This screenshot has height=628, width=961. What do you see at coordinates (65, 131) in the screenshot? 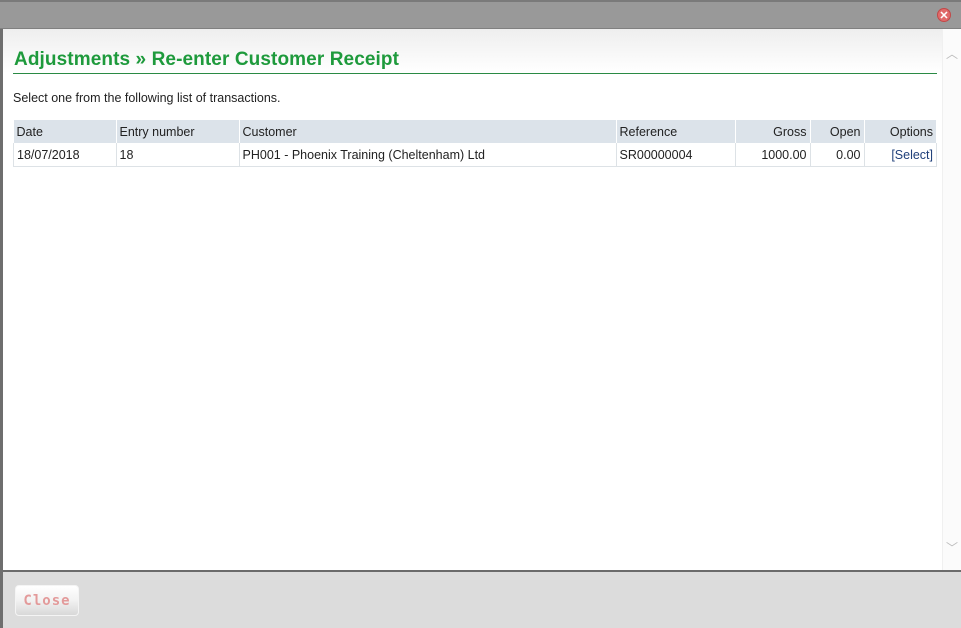
I see `column-header-date: Date` at bounding box center [65, 131].